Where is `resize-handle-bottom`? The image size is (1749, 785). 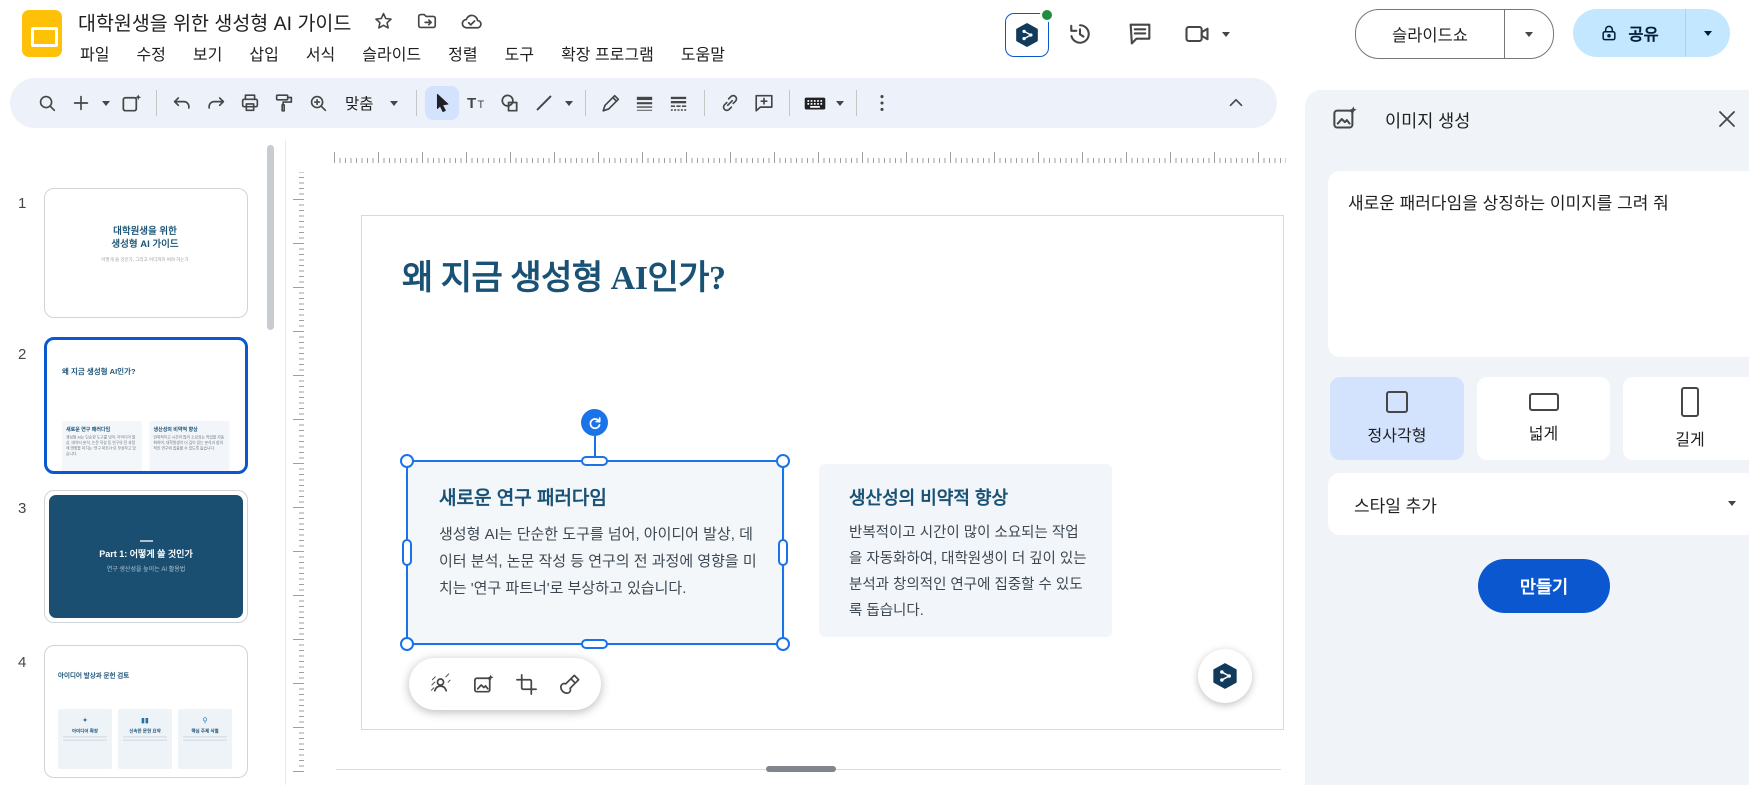 resize-handle-bottom is located at coordinates (594, 644).